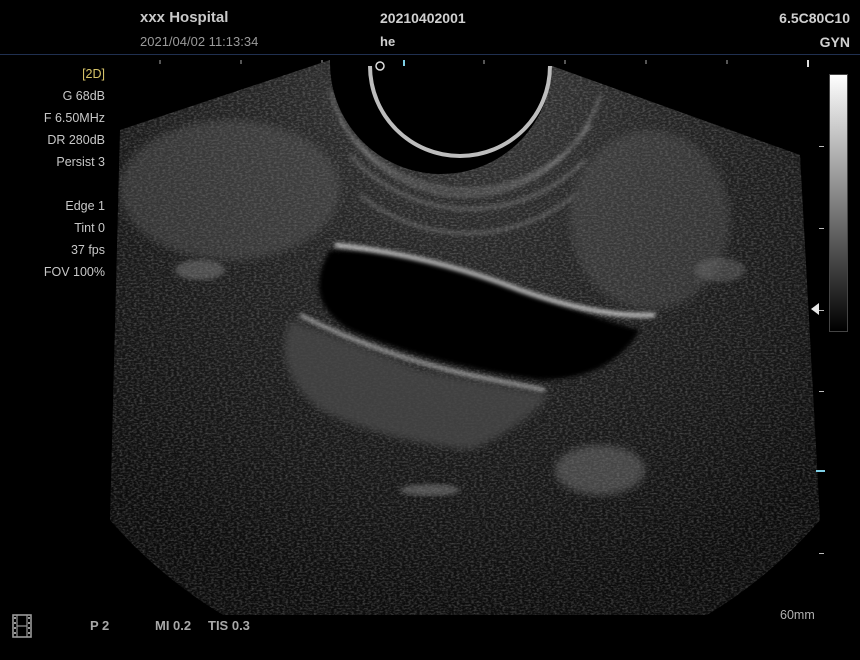 This screenshot has width=860, height=660. I want to click on mi-value: MI 0.2, so click(173, 625).